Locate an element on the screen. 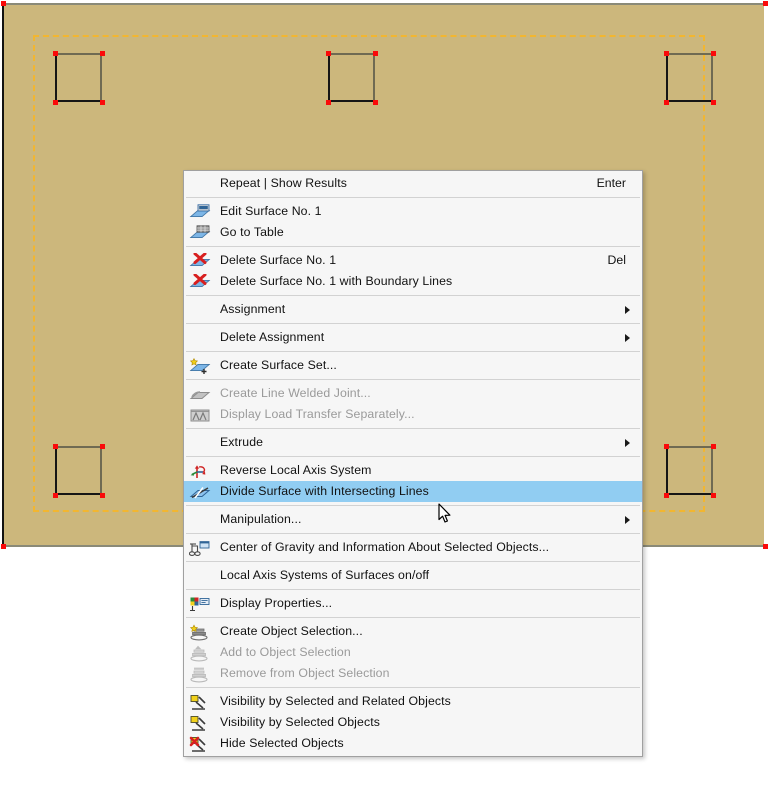 This screenshot has width=768, height=807. menu-item-label: Divide Surface with Intersecting Lines is located at coordinates (324, 491).